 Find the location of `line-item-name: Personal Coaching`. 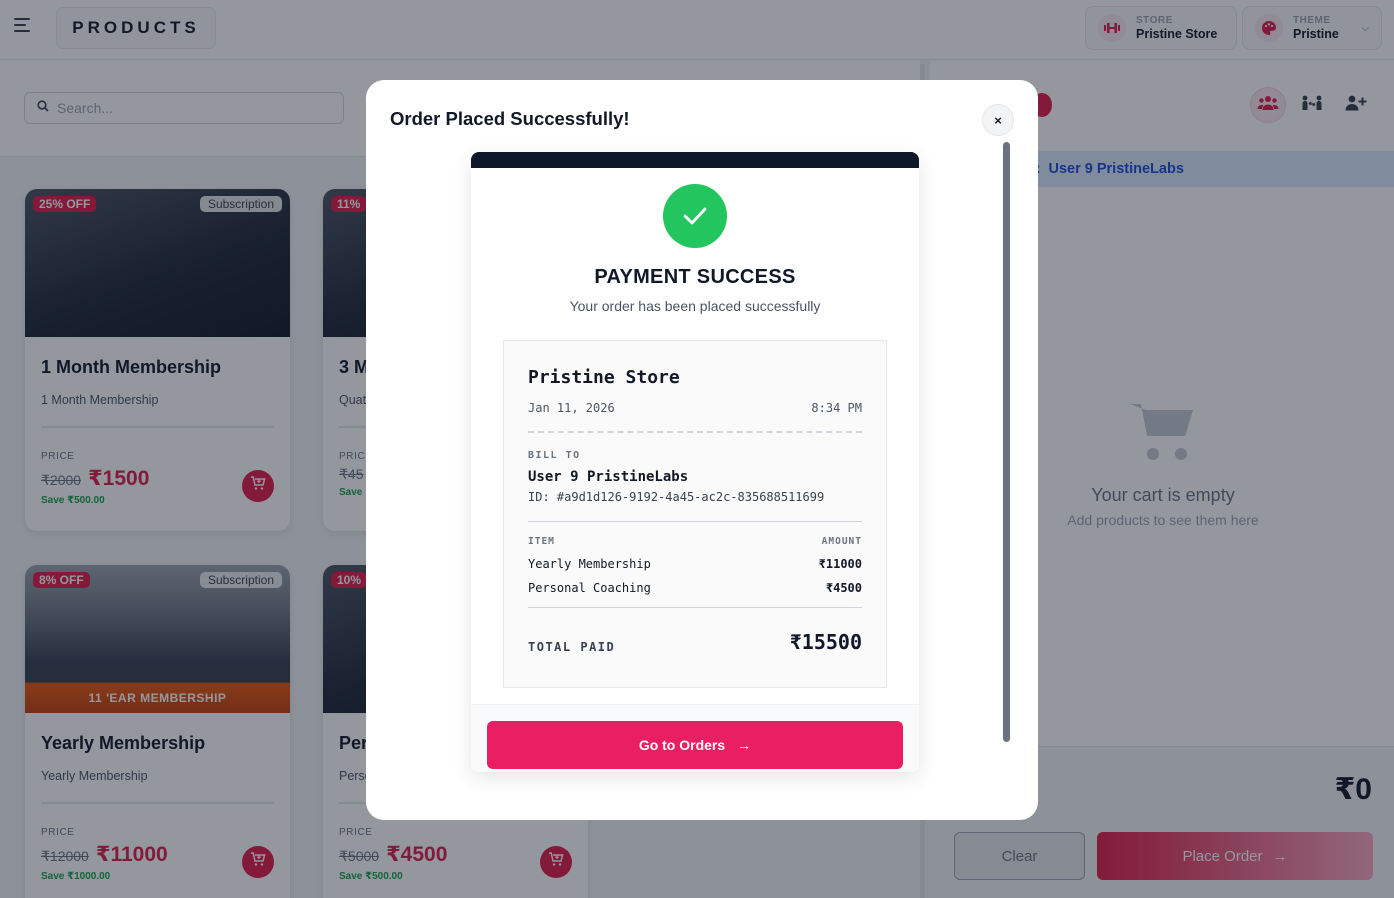

line-item-name: Personal Coaching is located at coordinates (589, 588).